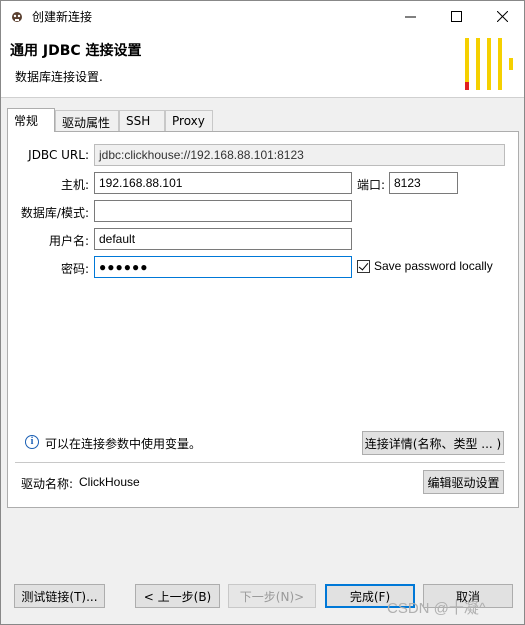  Describe the element at coordinates (74, 269) in the screenshot. I see `password-label: 密码:` at that location.